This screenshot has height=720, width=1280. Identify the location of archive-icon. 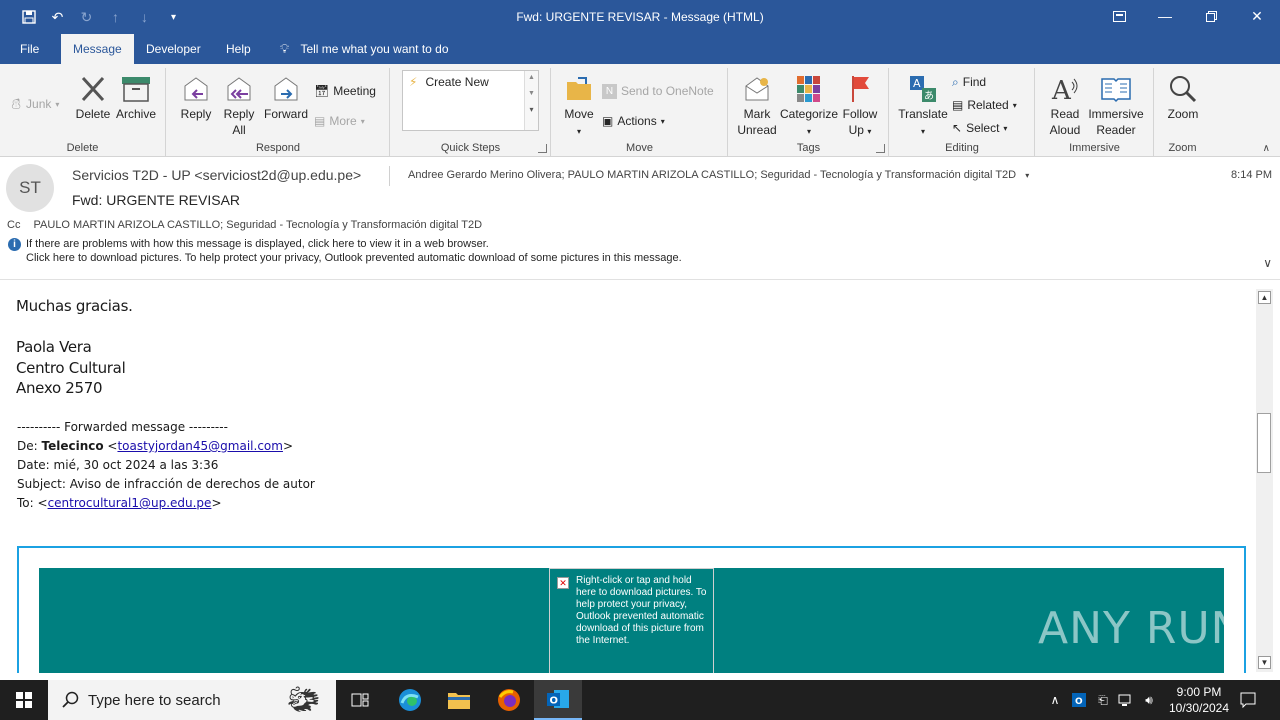
(136, 89).